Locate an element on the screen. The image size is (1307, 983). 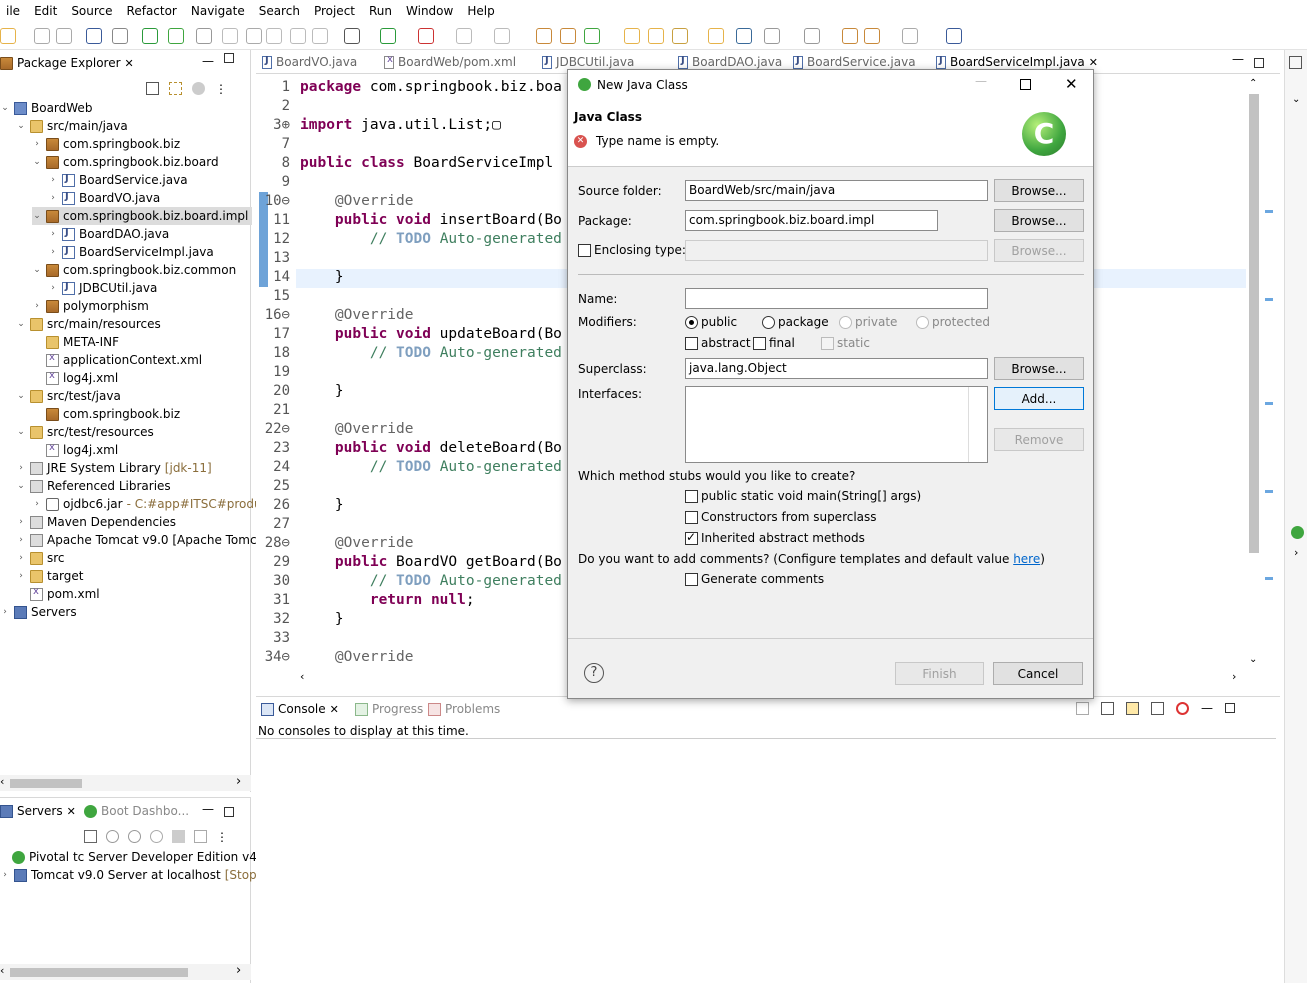
open-type-icon is located at coordinates (632, 36).